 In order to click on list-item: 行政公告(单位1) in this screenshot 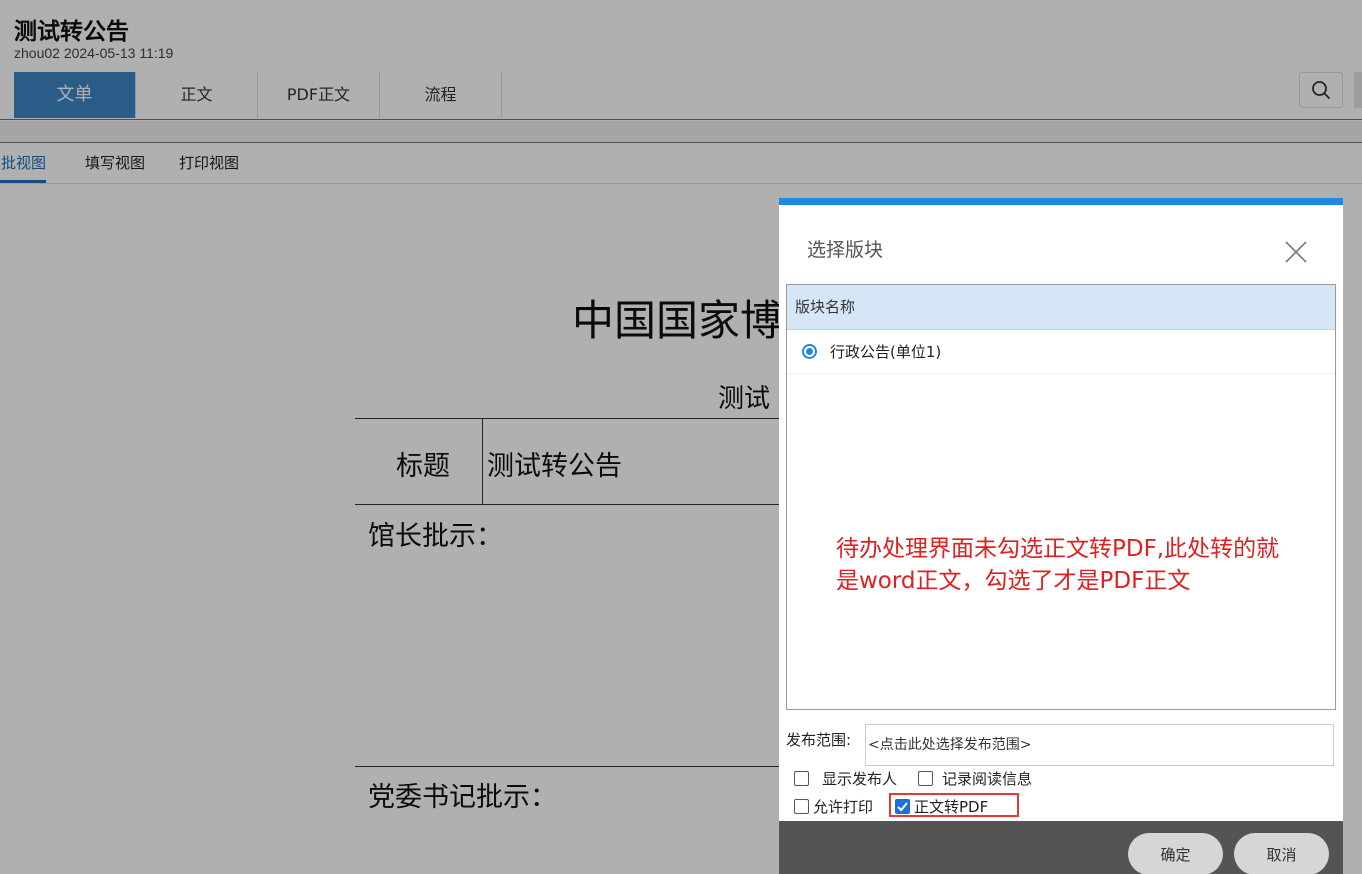, I will do `click(1061, 352)`.